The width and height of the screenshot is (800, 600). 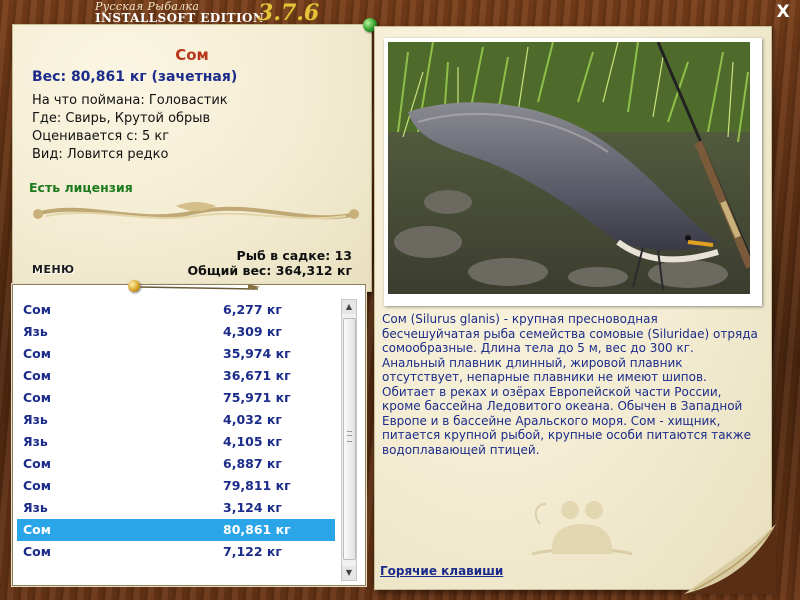 I want to click on catch-fish-weight: 79,811 кг, so click(x=257, y=485).